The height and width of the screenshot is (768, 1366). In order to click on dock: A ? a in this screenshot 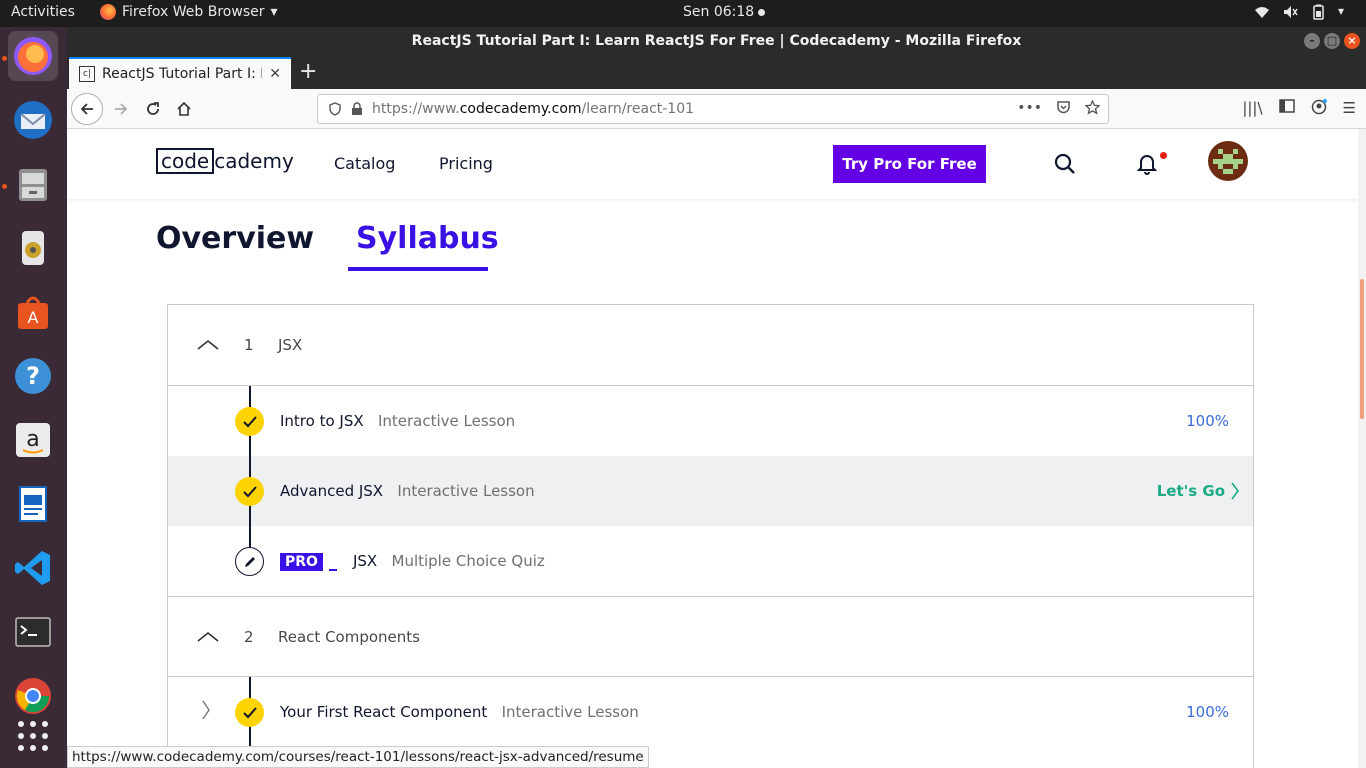, I will do `click(33, 397)`.